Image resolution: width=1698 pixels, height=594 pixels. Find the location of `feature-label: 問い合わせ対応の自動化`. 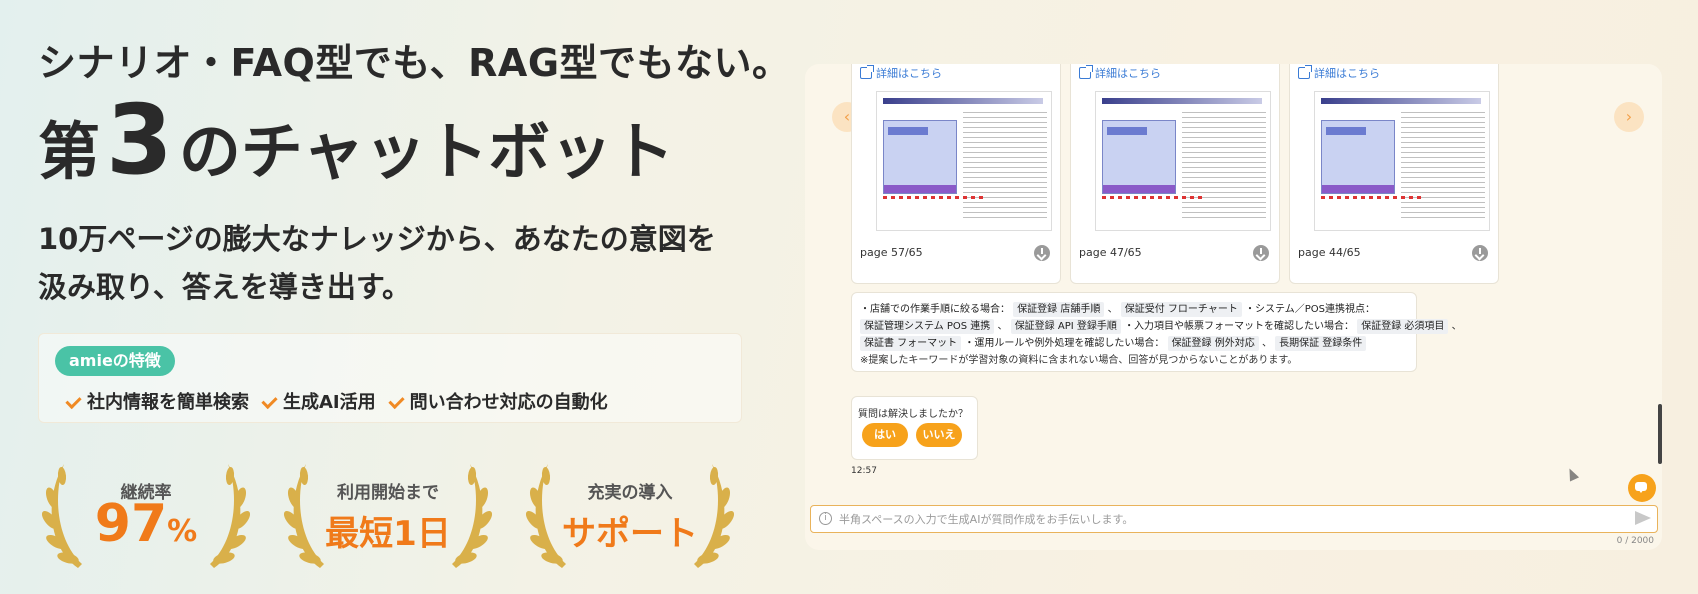

feature-label: 問い合わせ対応の自動化 is located at coordinates (508, 402).